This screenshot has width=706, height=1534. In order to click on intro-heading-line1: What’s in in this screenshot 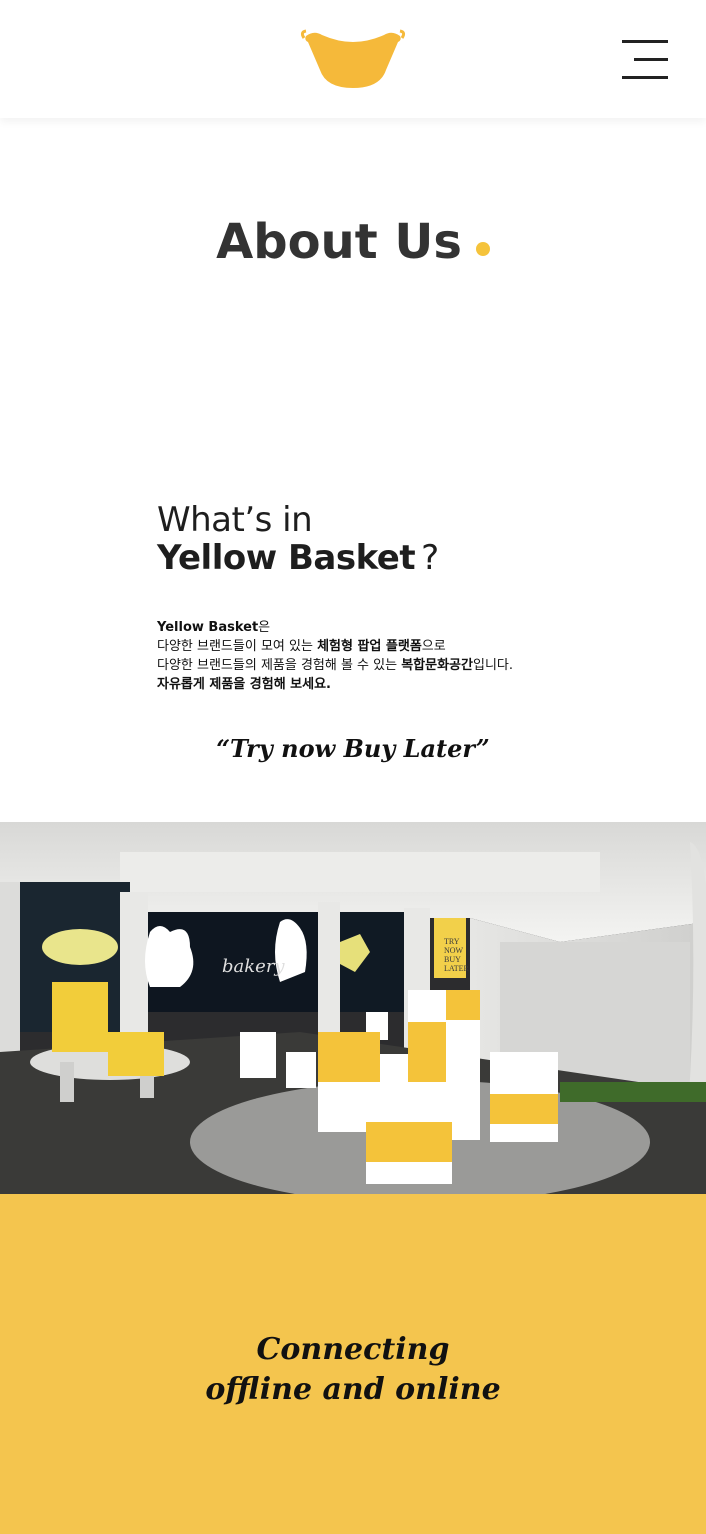, I will do `click(235, 520)`.